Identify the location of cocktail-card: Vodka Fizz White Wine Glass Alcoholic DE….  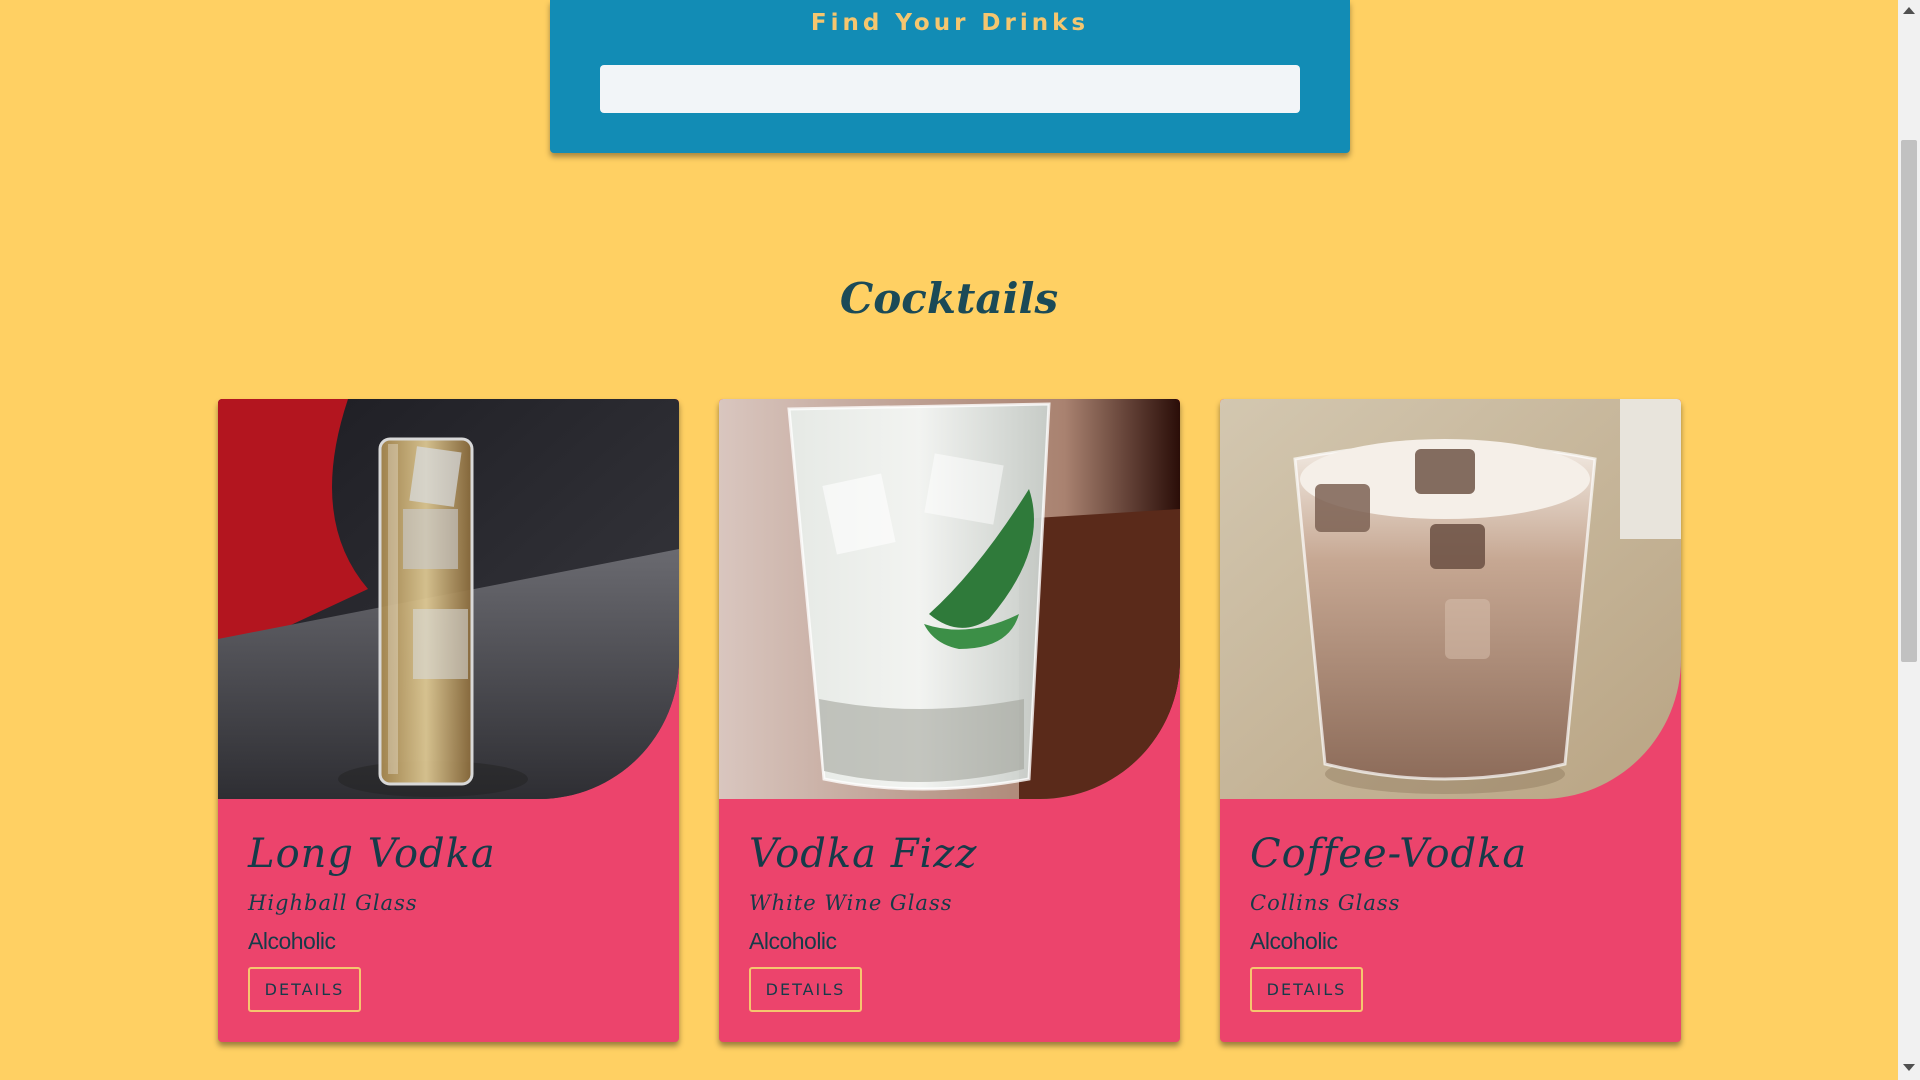
(949, 720).